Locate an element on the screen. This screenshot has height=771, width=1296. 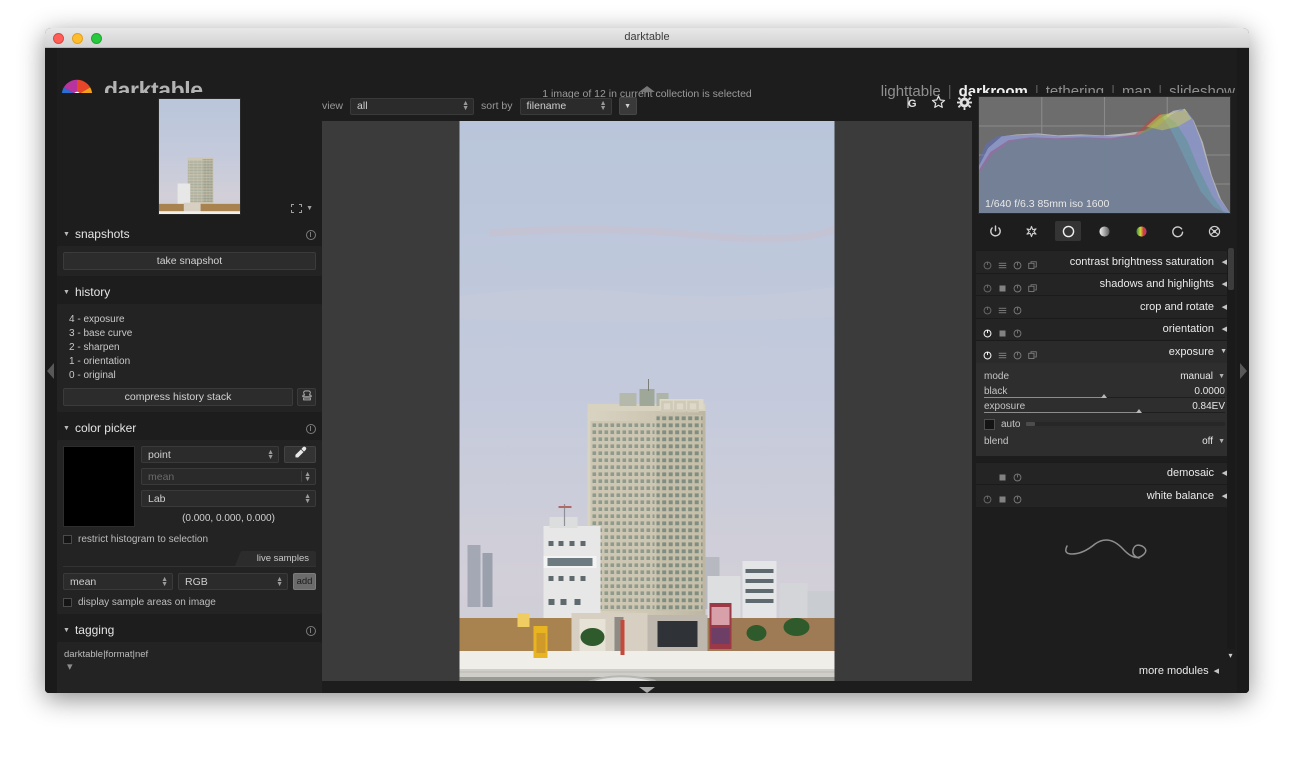
live-statistic-select: mean ▲ ▼ is located at coordinates (118, 581).